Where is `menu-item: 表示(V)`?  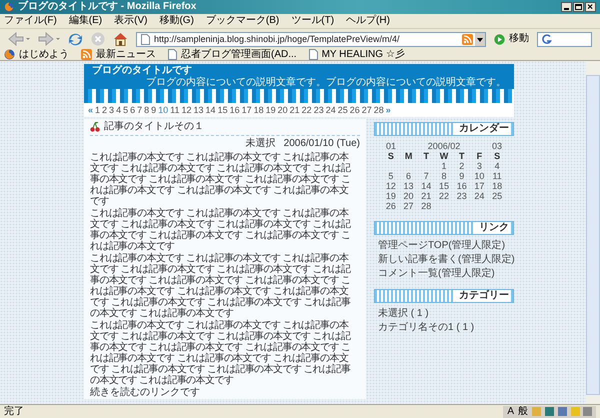
menu-item: 表示(V) is located at coordinates (131, 21).